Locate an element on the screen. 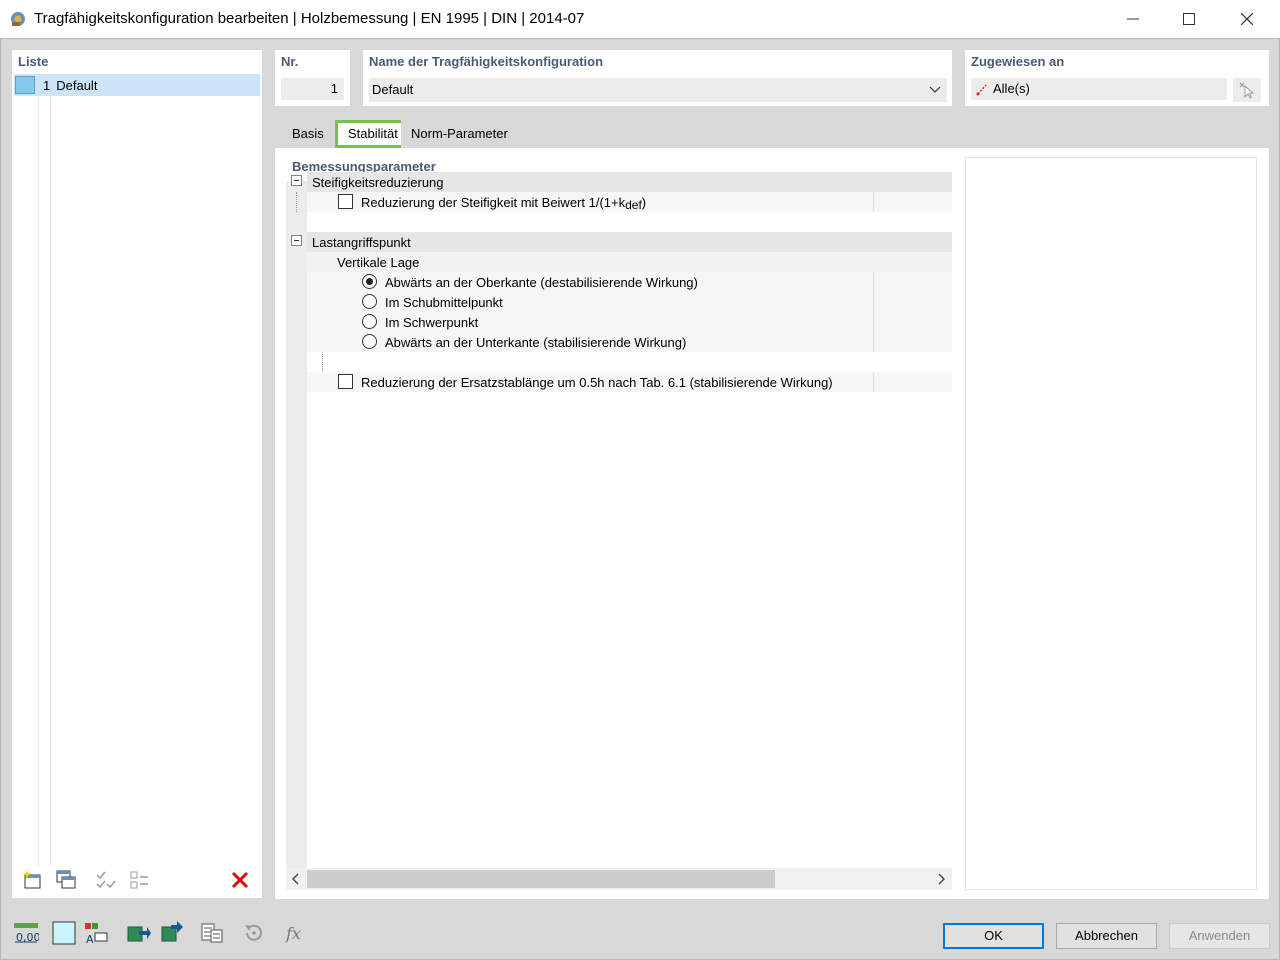  name-combobox: Default is located at coordinates (658, 90).